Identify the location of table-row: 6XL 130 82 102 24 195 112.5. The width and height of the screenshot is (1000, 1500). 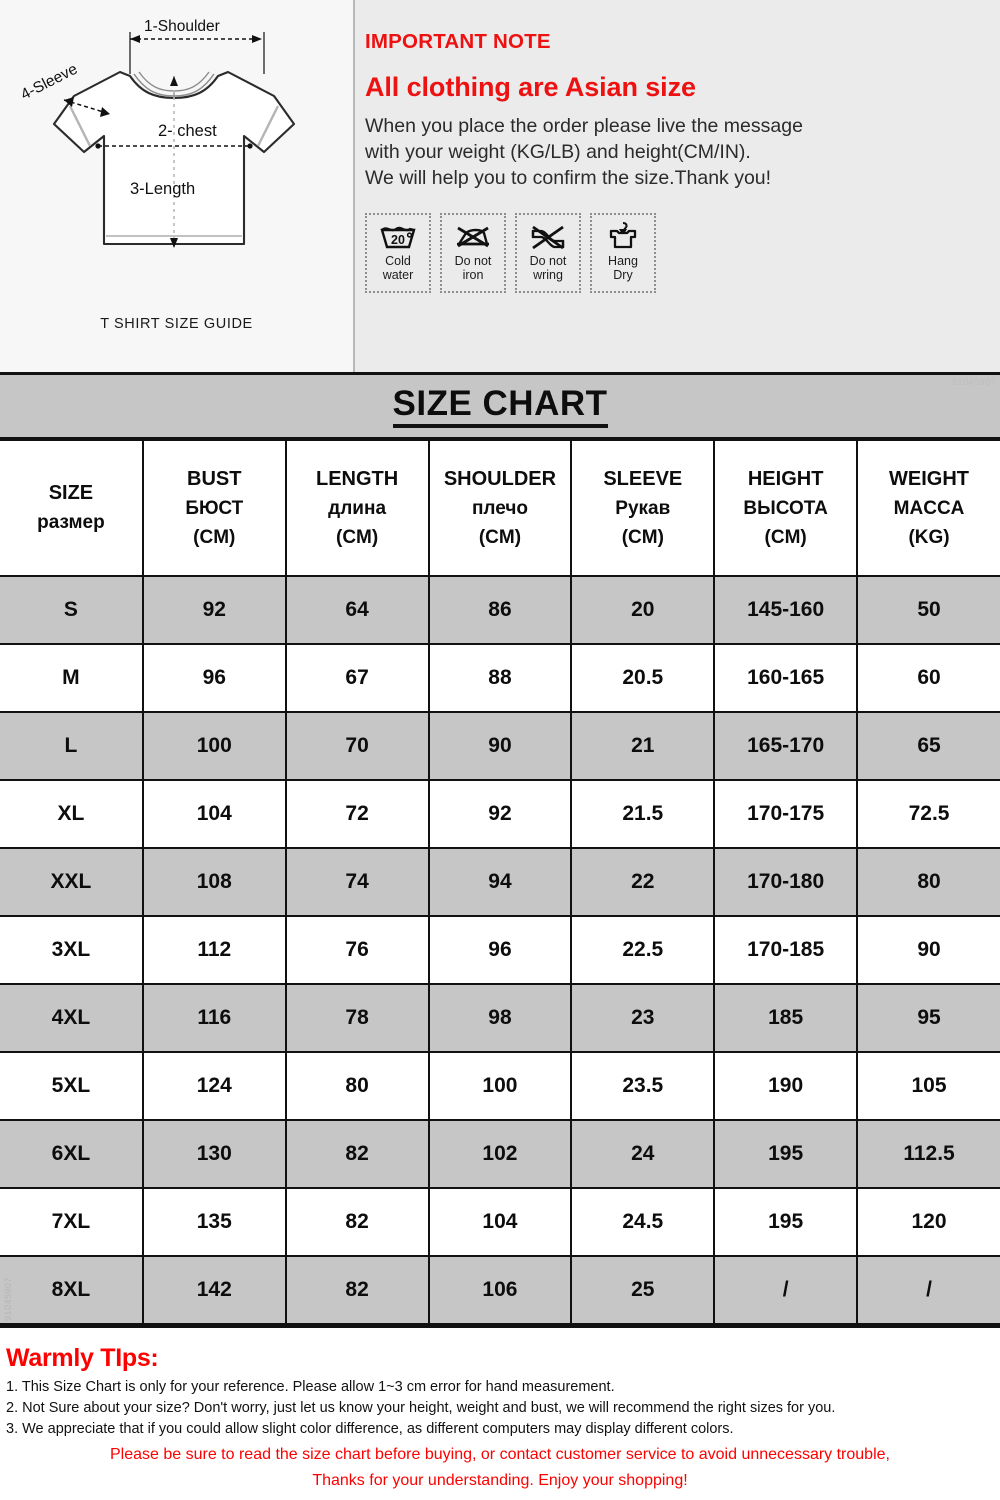
(500, 1154).